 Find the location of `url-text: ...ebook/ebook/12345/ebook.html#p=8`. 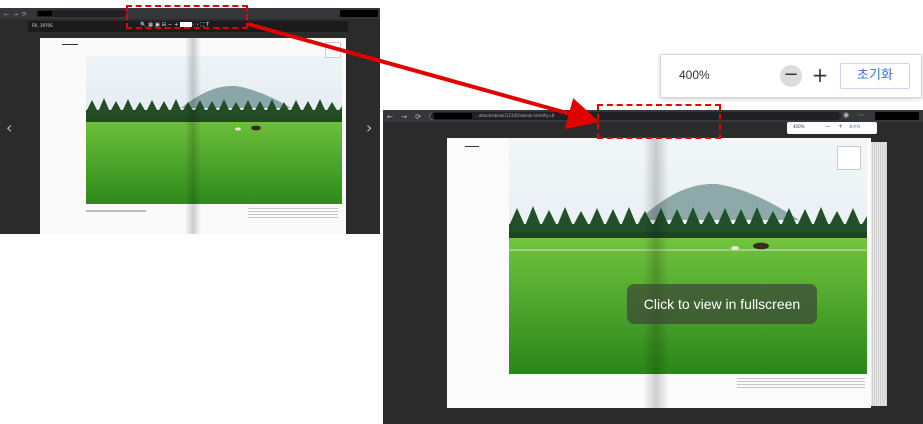

url-text: ...ebook/ebook/12345/ebook.html#p=8 is located at coordinates (515, 115).